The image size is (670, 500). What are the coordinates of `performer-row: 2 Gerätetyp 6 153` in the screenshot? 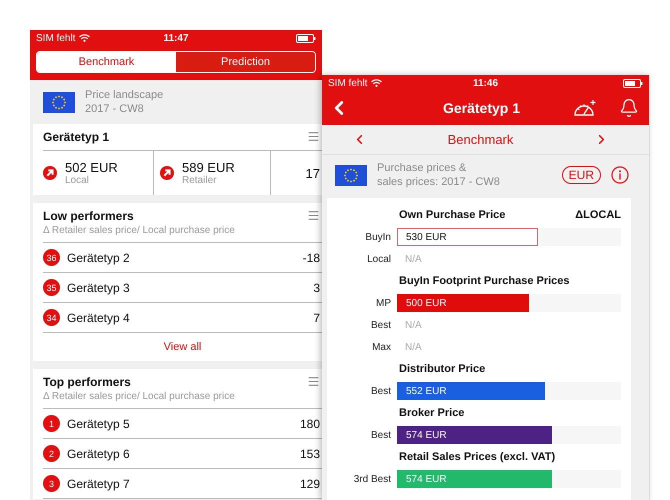 It's located at (182, 454).